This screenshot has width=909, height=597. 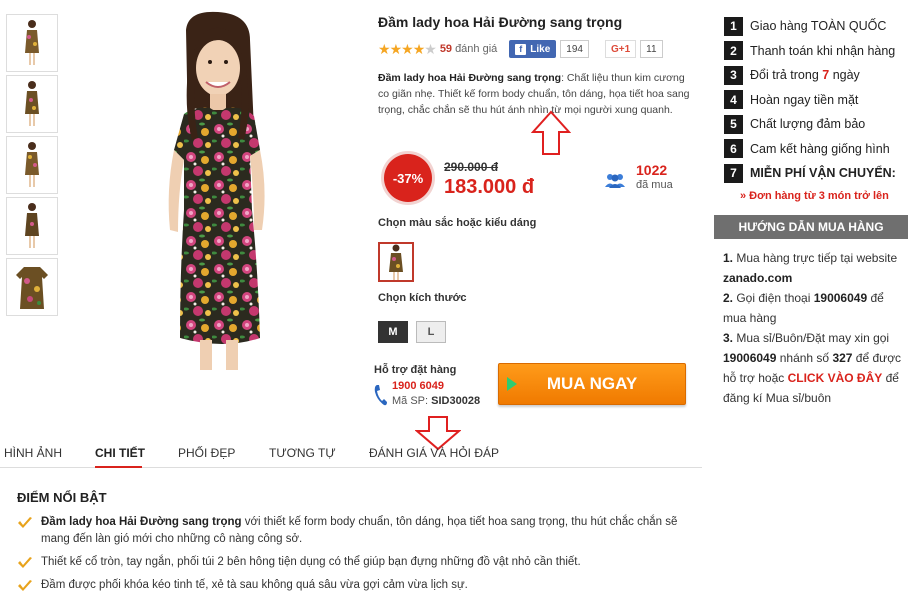 What do you see at coordinates (120, 453) in the screenshot?
I see `tab-details: CHI TIẾT` at bounding box center [120, 453].